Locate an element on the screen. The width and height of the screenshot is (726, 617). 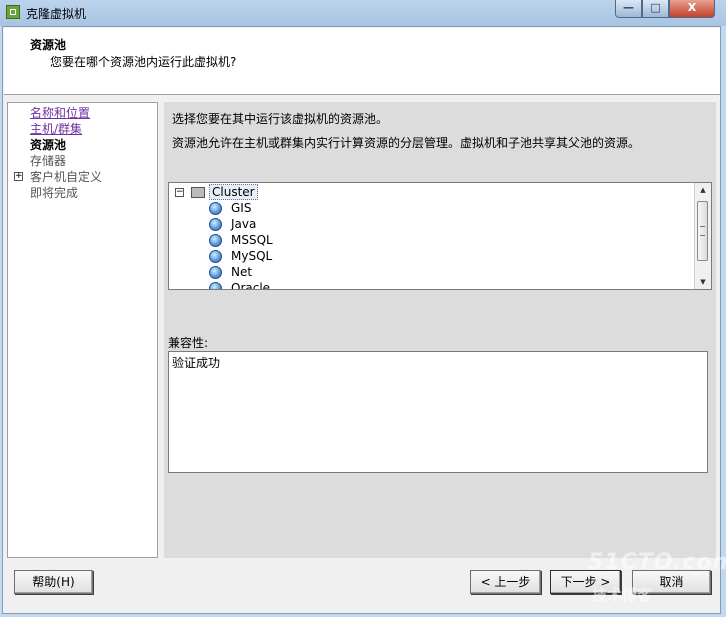
step-host-cluster: 主机/群集 is located at coordinates (56, 129).